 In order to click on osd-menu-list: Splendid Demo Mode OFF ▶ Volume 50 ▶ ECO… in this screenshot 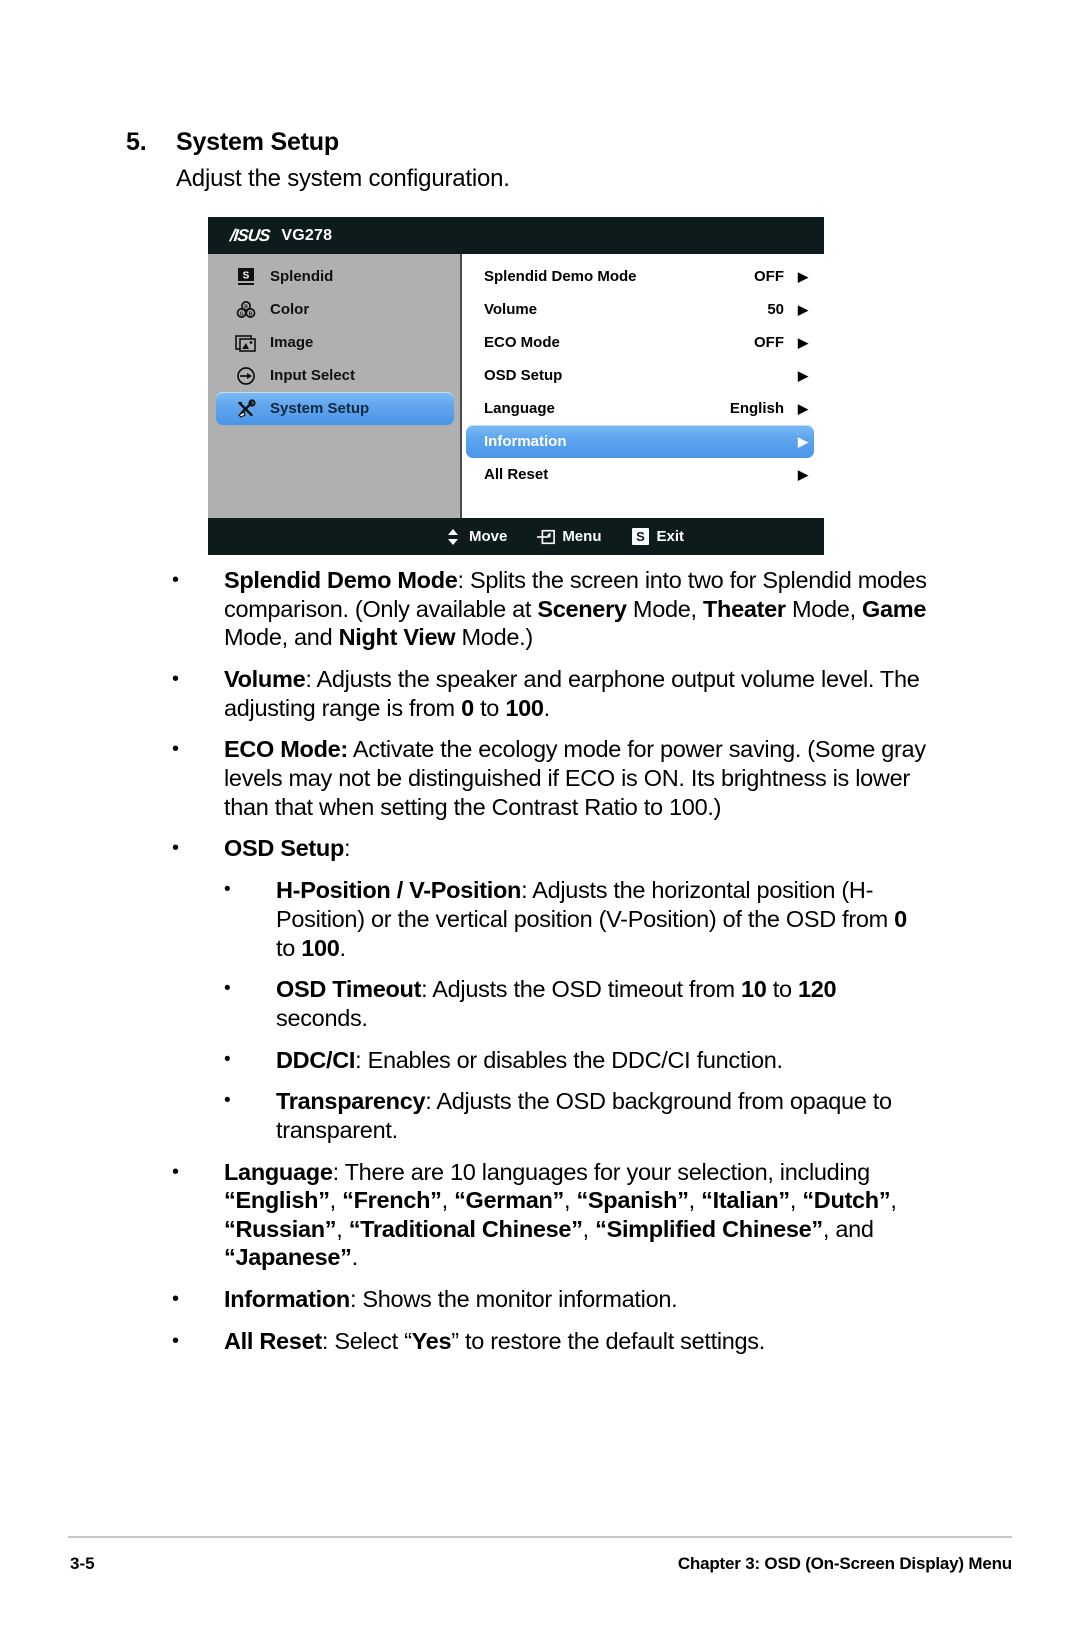, I will do `click(643, 386)`.